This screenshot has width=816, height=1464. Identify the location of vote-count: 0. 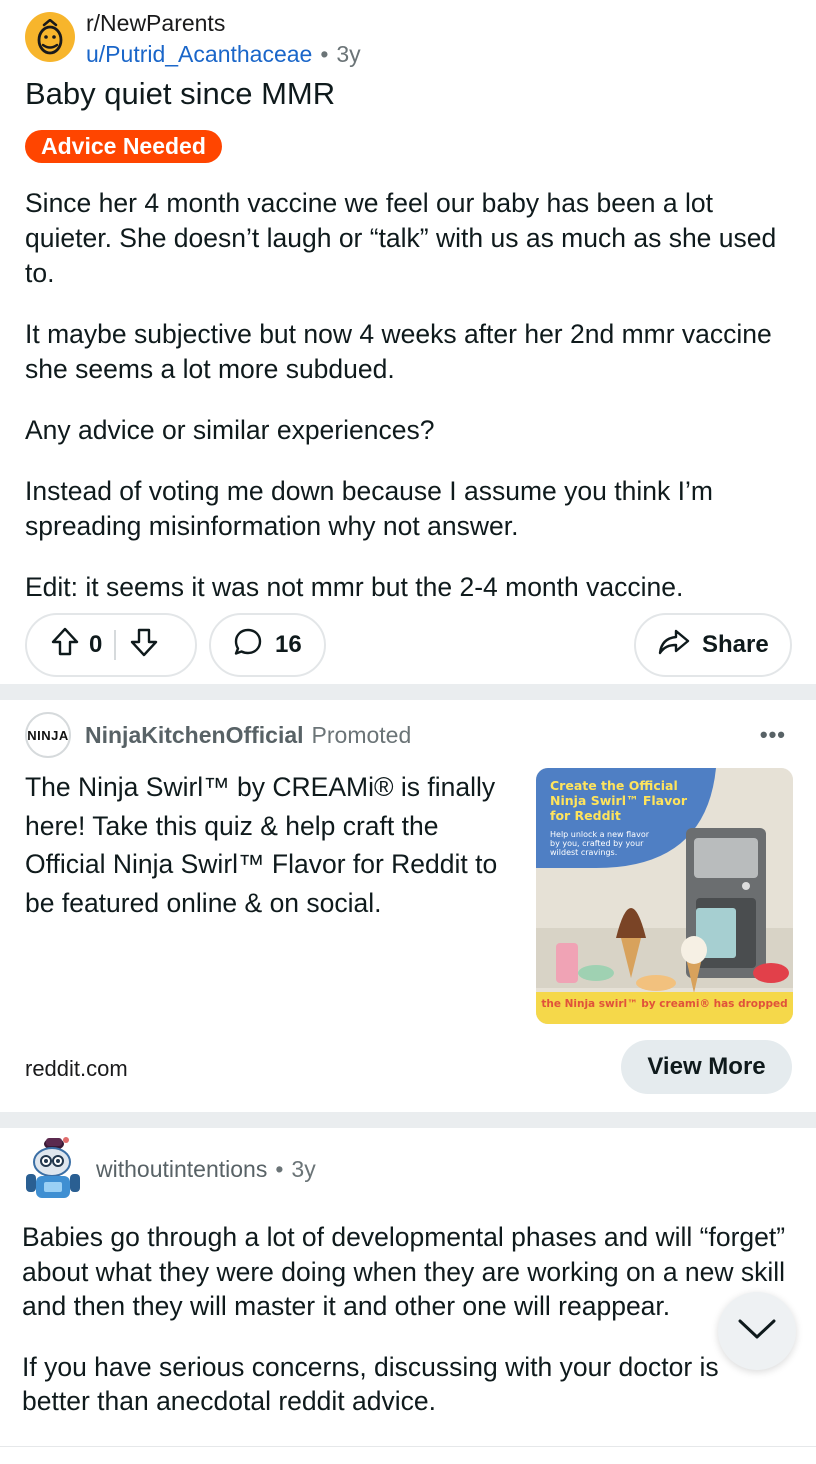
(96, 644).